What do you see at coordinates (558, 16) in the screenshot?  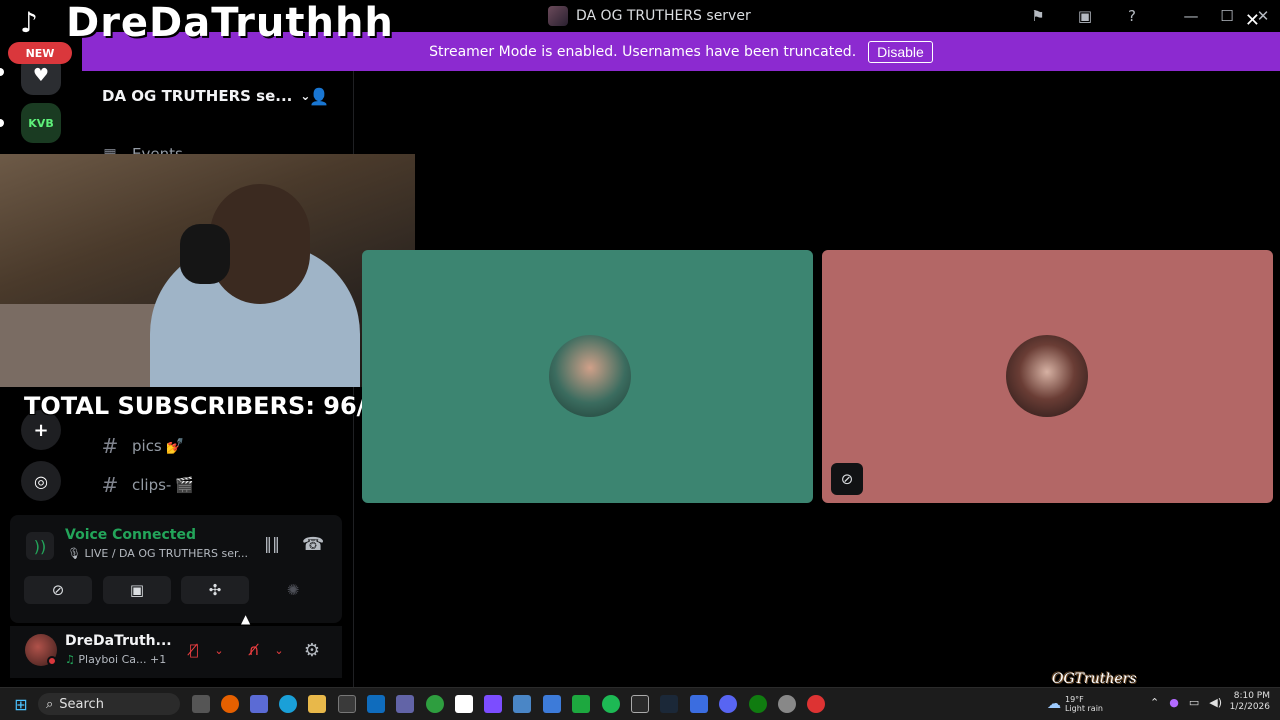 I see `server-icon` at bounding box center [558, 16].